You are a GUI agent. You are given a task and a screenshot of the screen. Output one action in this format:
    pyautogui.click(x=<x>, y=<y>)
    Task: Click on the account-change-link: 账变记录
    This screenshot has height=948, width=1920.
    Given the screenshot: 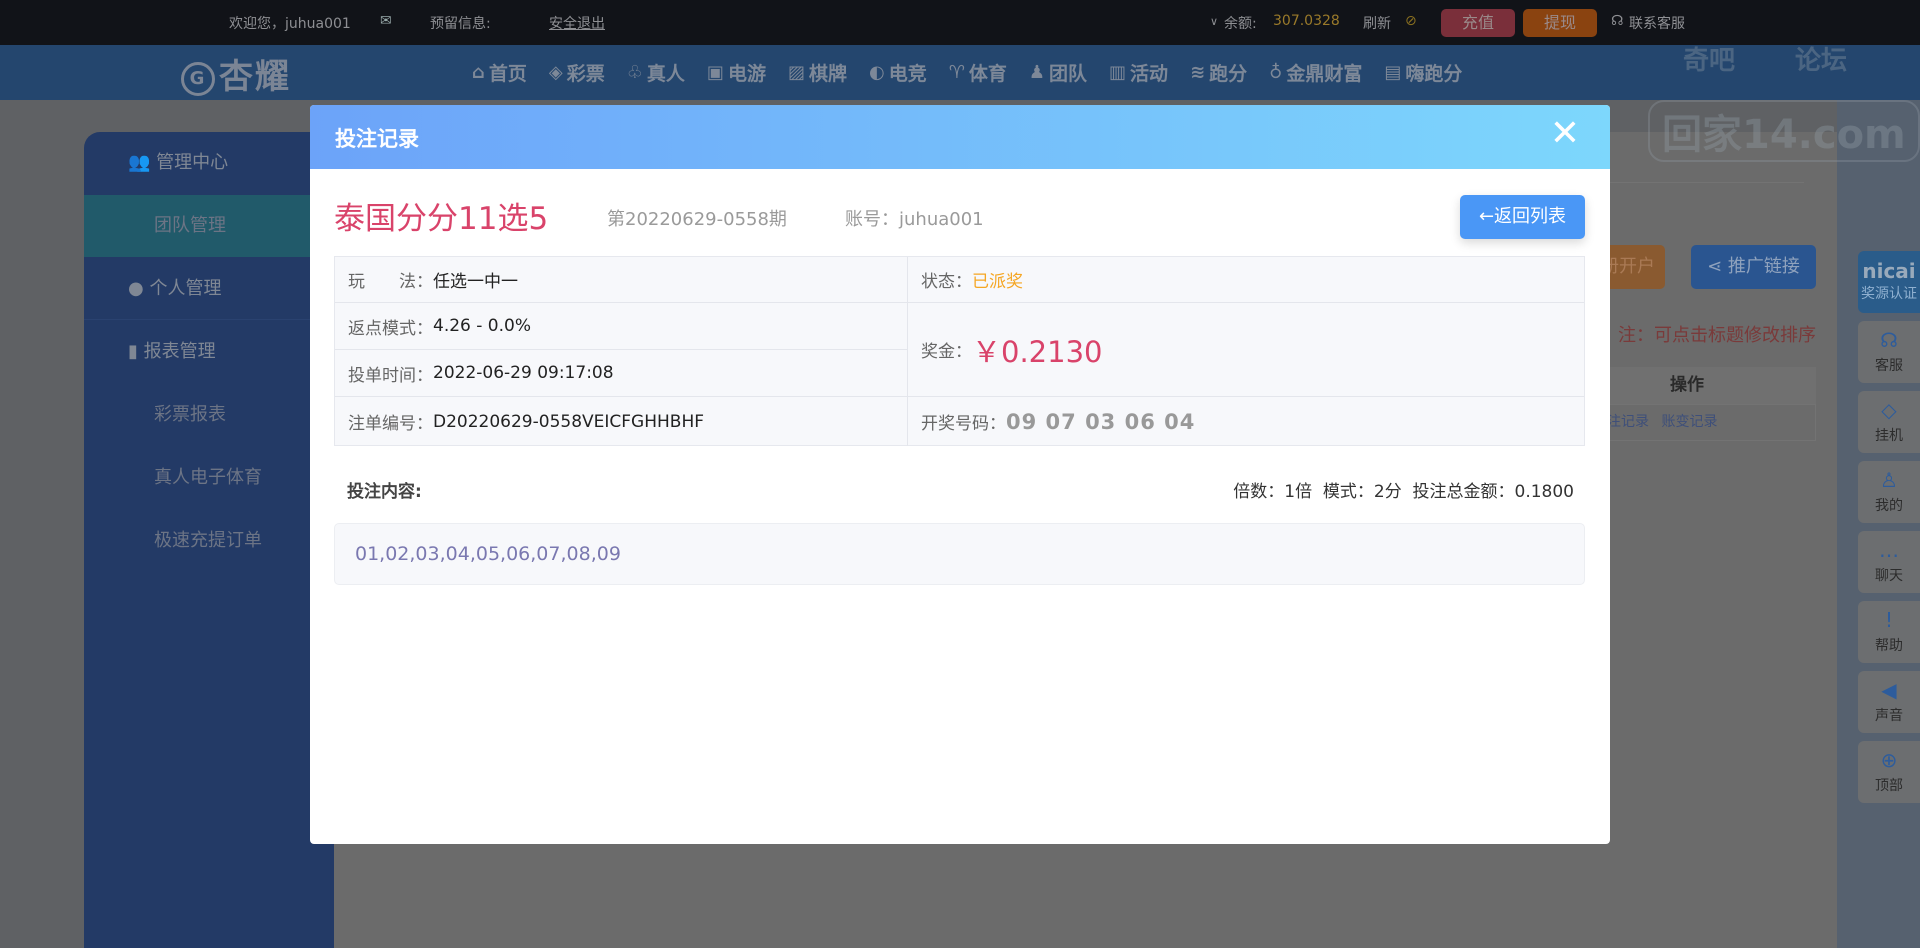 What is the action you would take?
    pyautogui.click(x=1689, y=422)
    